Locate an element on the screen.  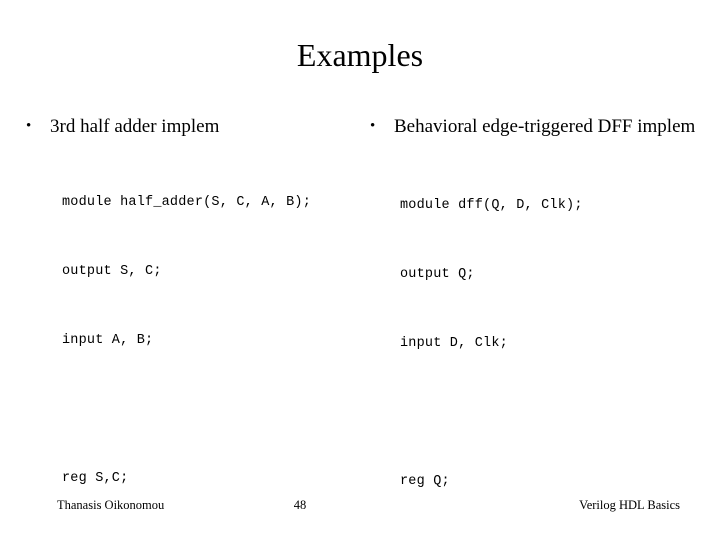
code-line: input A, B; is located at coordinates (108, 340).